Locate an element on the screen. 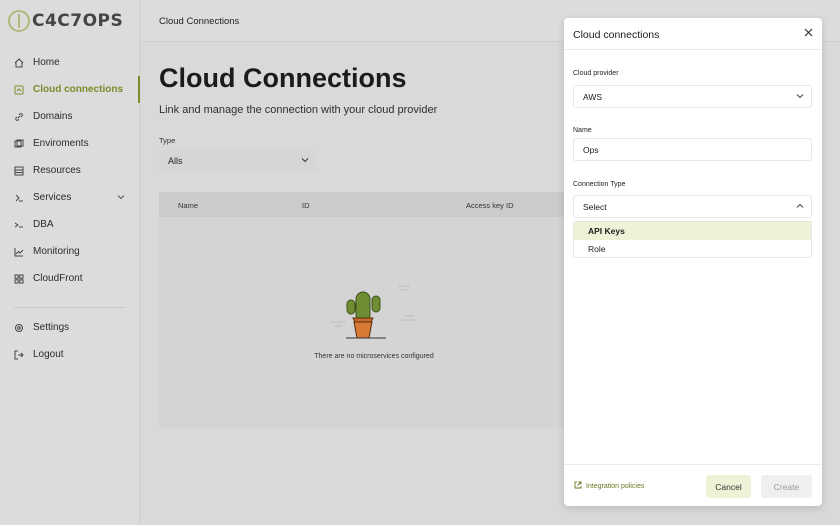 The image size is (840, 525). name-input: Ops is located at coordinates (692, 149).